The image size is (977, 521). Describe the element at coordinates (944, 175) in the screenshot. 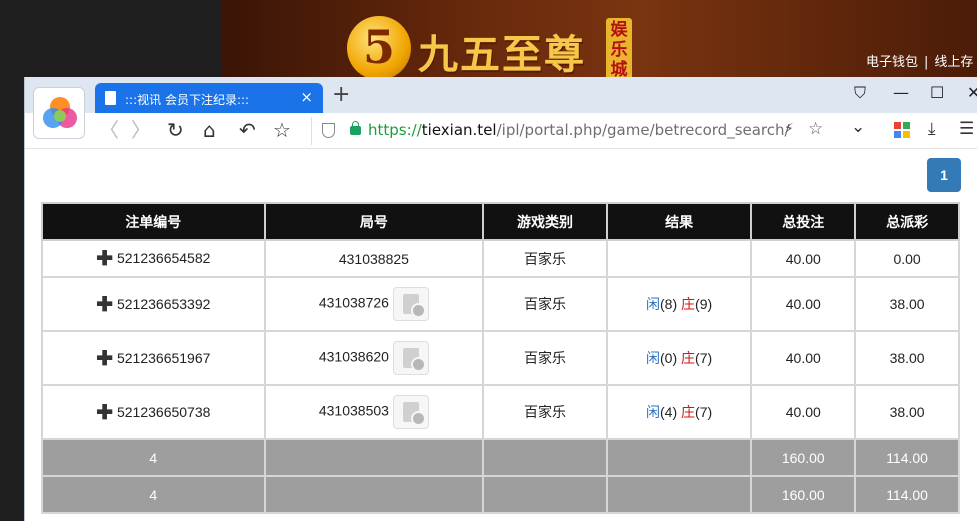

I see `pagination-page-1: 1` at that location.